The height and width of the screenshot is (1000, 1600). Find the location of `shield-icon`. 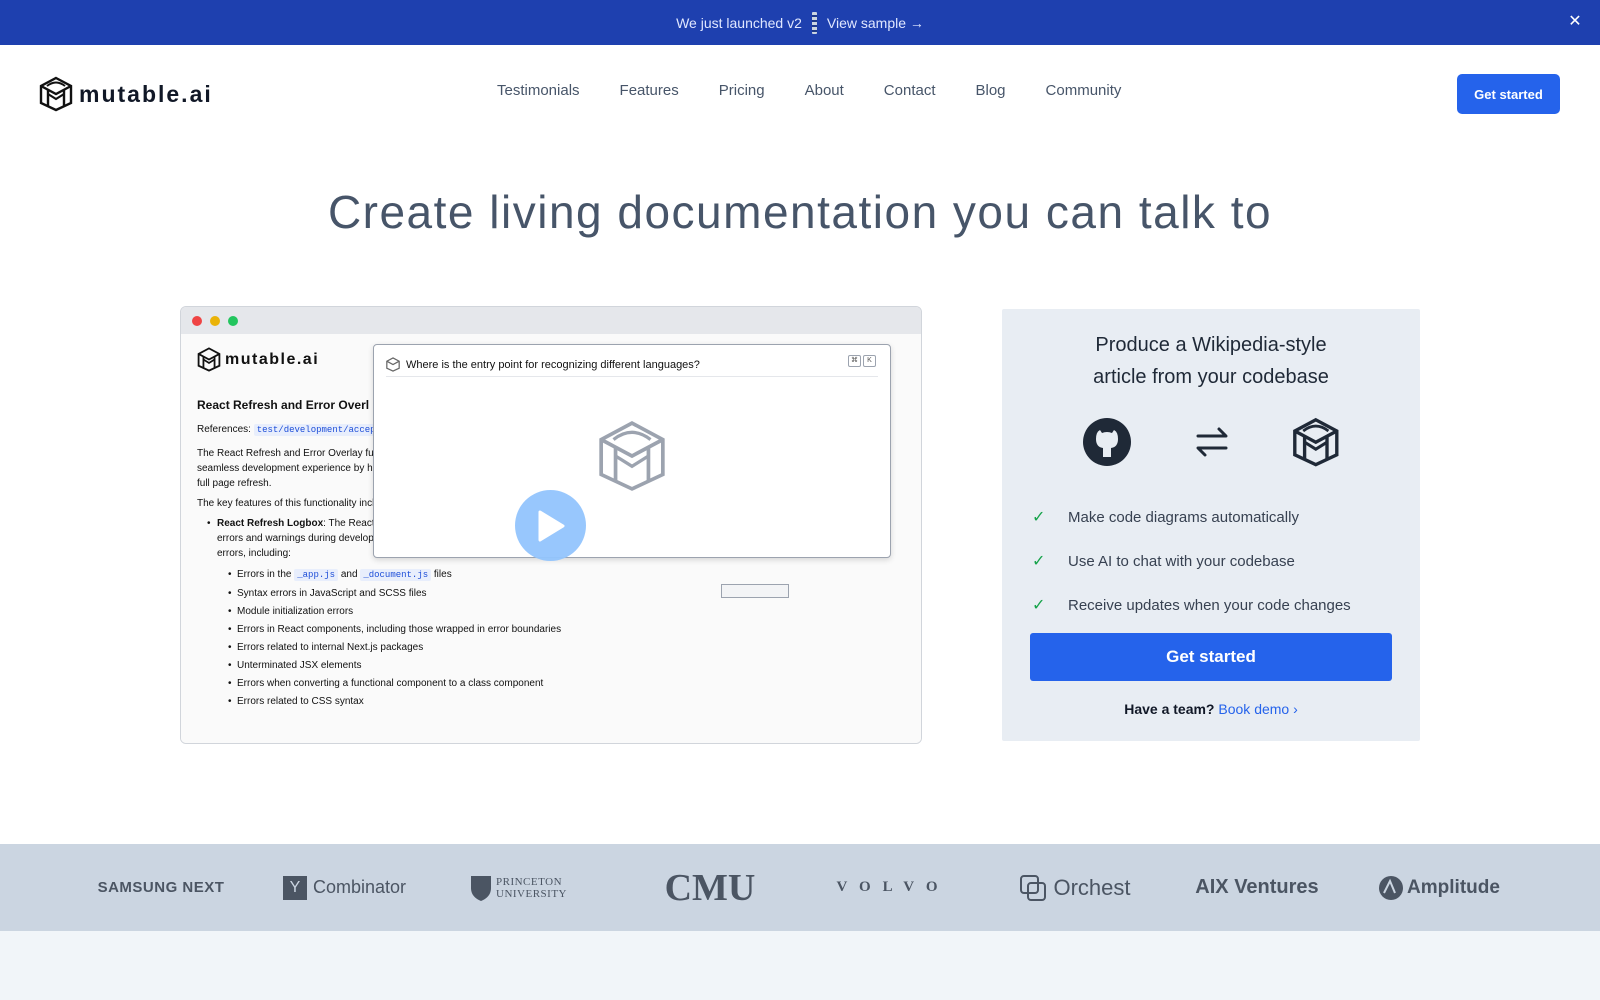

shield-icon is located at coordinates (481, 888).